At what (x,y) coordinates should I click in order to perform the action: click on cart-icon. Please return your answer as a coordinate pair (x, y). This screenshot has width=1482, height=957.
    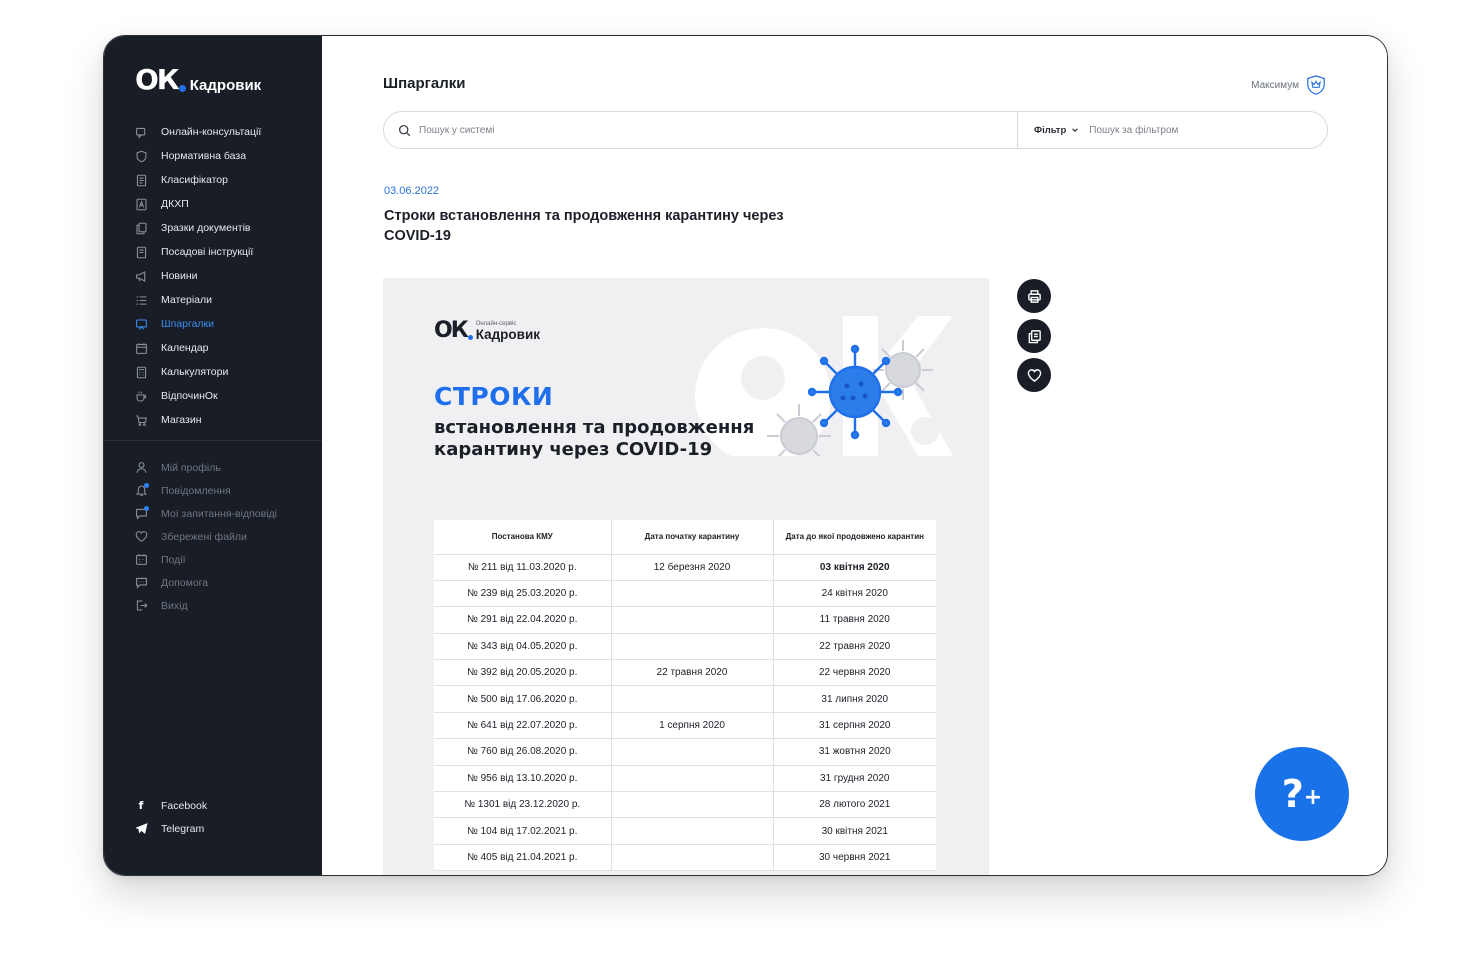
    Looking at the image, I should click on (141, 420).